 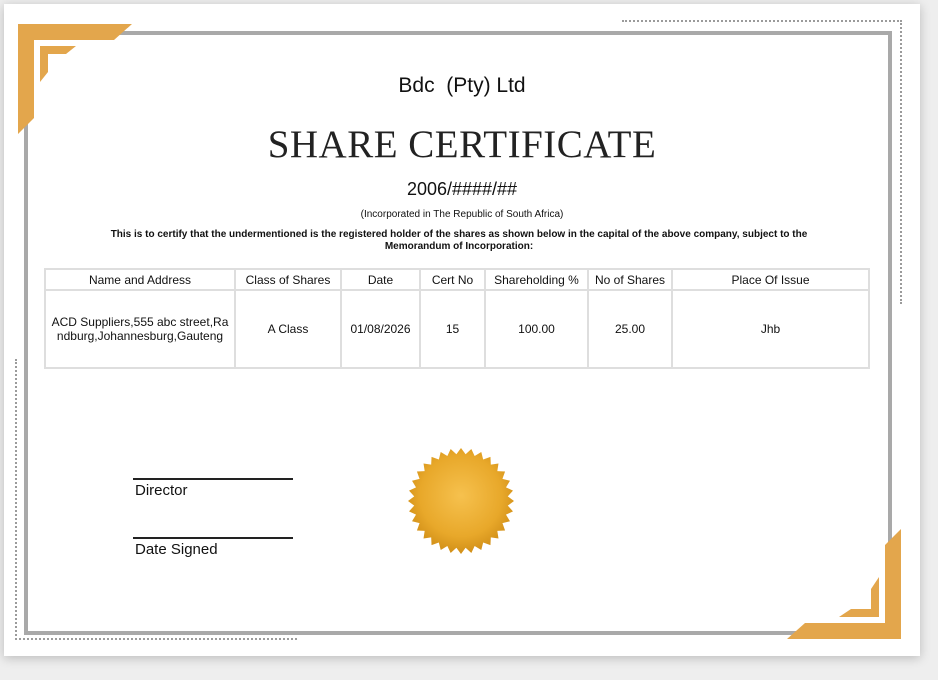 I want to click on date-signature-line, so click(x=213, y=538).